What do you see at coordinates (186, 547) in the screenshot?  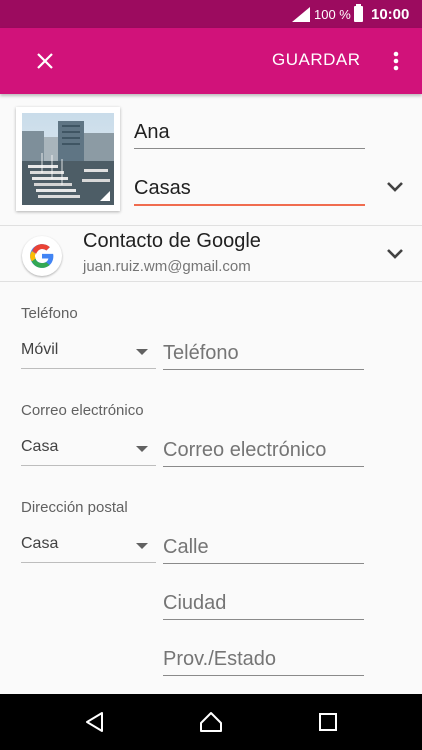 I see `street-input: Calle` at bounding box center [186, 547].